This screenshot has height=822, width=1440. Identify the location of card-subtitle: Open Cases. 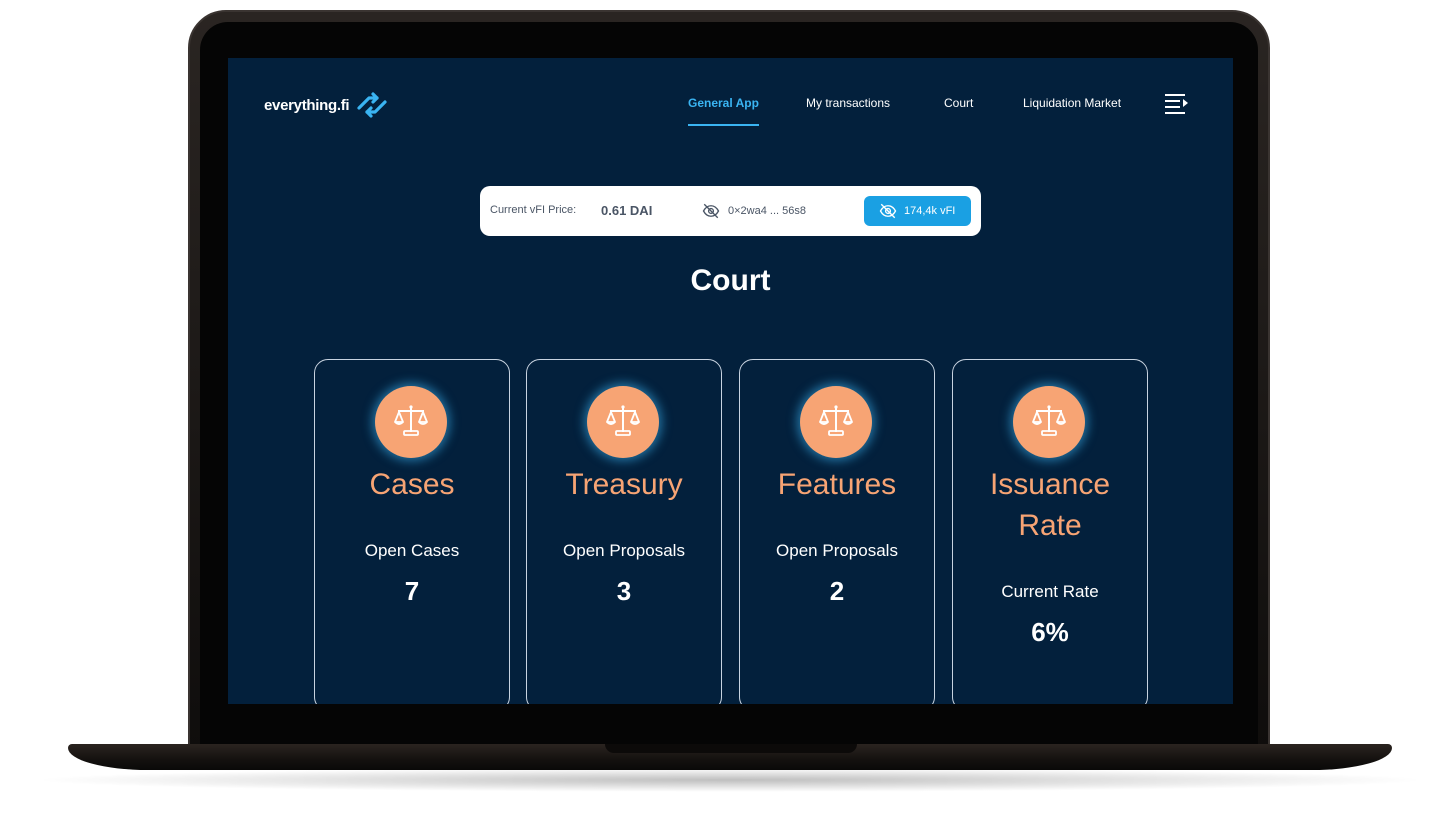
(412, 550).